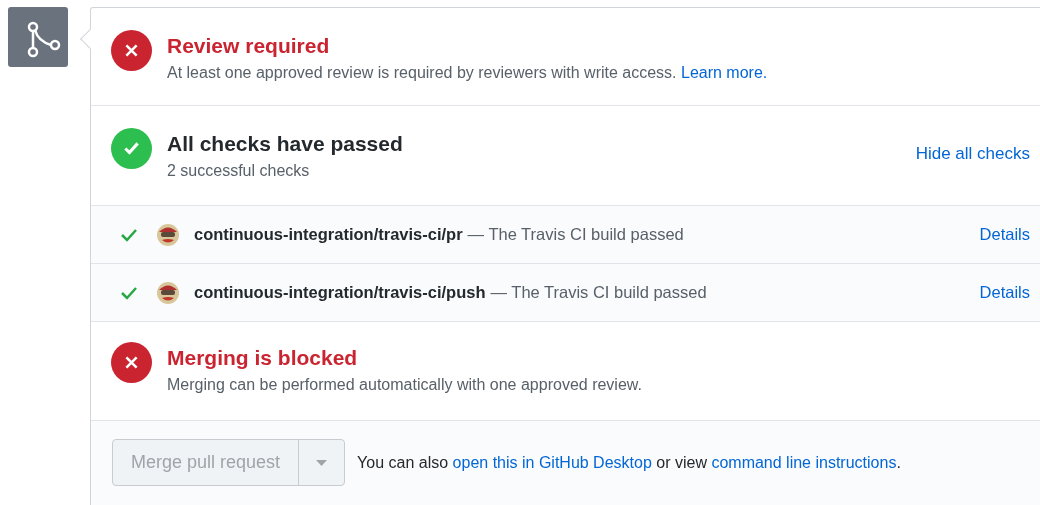 The height and width of the screenshot is (505, 1040). What do you see at coordinates (972, 154) in the screenshot?
I see `hide-checks-link: Hide all checks` at bounding box center [972, 154].